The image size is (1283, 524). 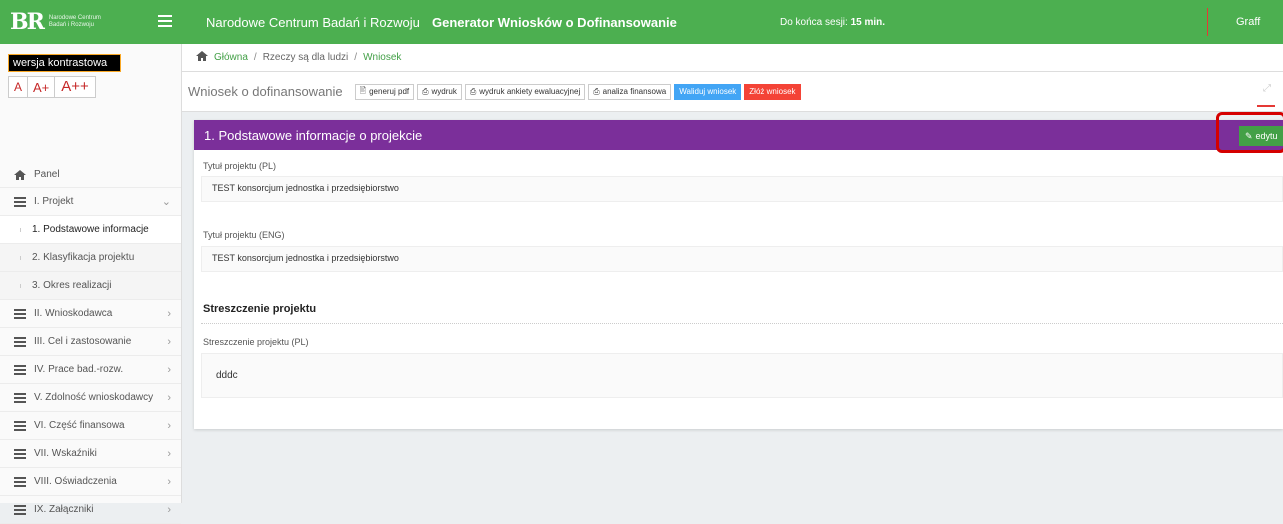 What do you see at coordinates (313, 22) in the screenshot?
I see `org-name: Narodowe Centrum Badań i Rozwoju` at bounding box center [313, 22].